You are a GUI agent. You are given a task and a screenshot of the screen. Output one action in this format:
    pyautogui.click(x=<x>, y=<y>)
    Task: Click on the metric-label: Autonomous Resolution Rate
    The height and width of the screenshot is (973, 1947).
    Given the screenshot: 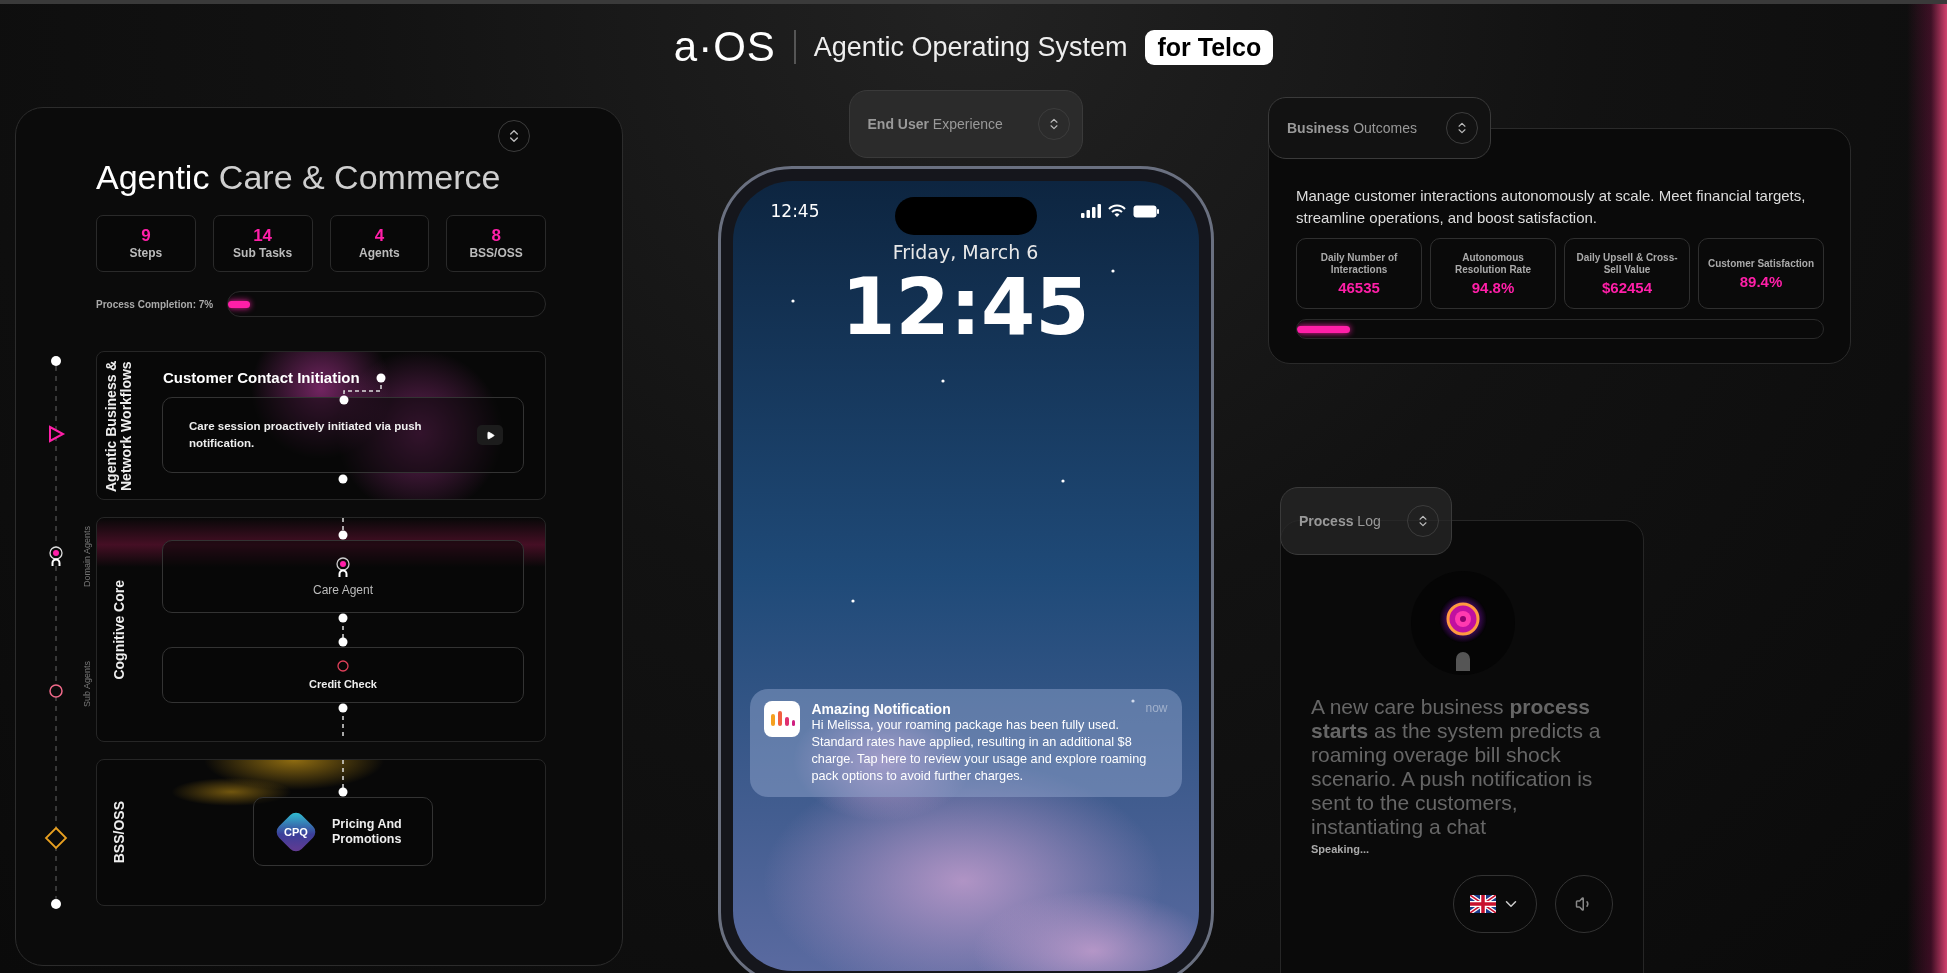 What is the action you would take?
    pyautogui.click(x=1493, y=263)
    